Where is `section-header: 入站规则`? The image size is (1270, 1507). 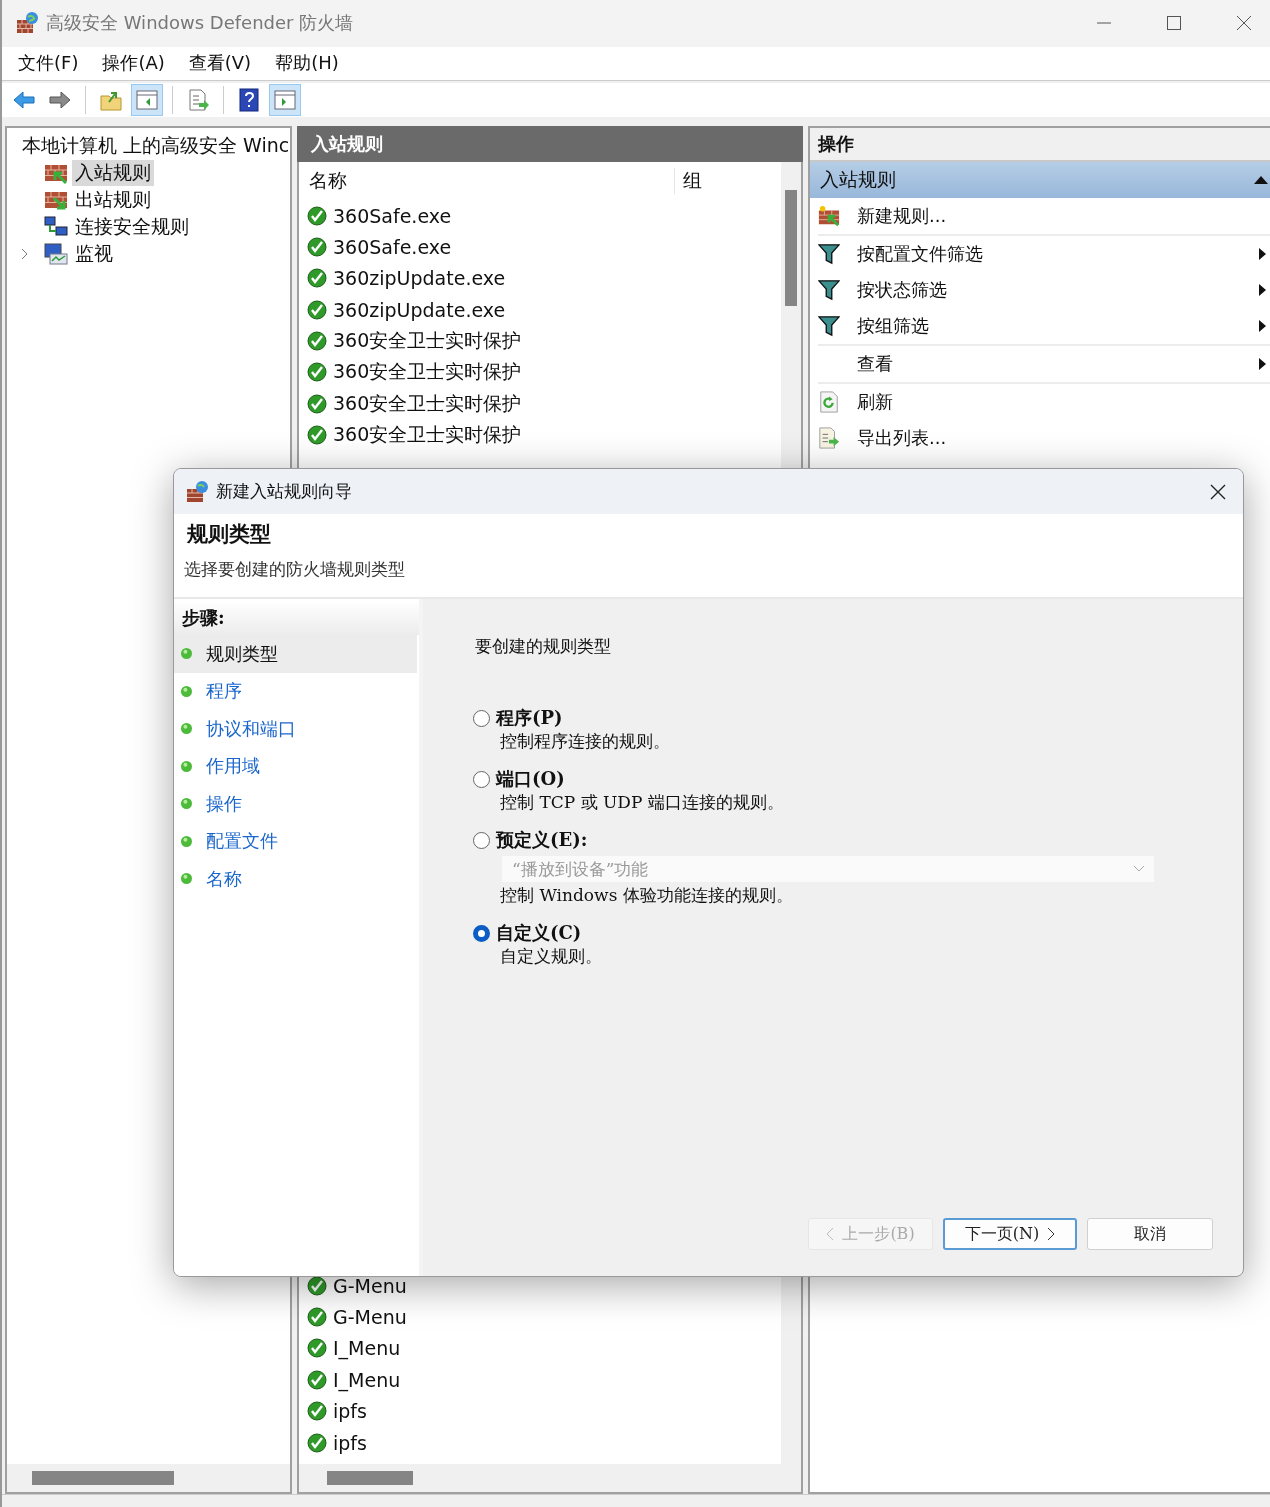
section-header: 入站规则 is located at coordinates (1040, 179).